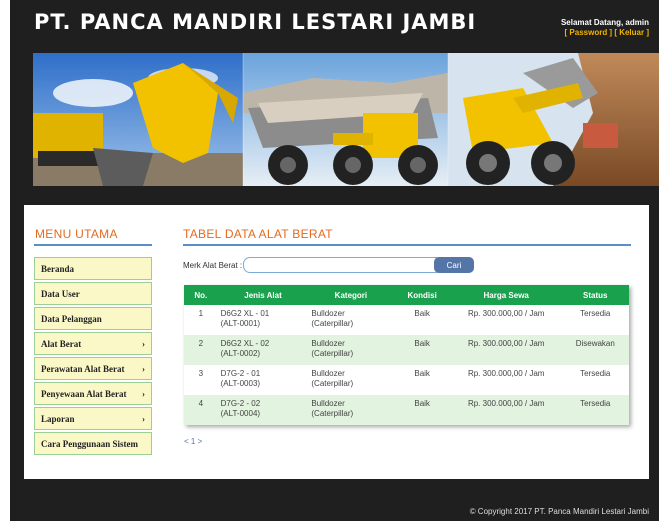 This screenshot has height=521, width=659. Describe the element at coordinates (93, 293) in the screenshot. I see `sidebar-item: Data User` at that location.